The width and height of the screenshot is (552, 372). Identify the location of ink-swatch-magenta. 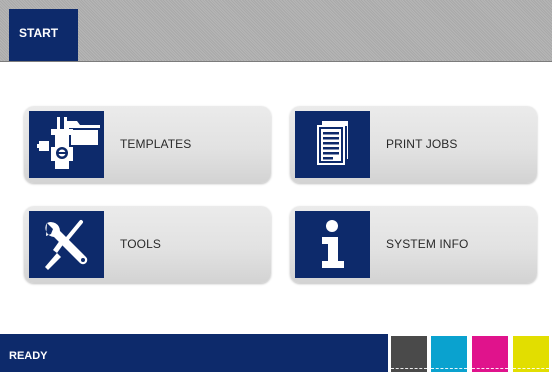
(490, 354).